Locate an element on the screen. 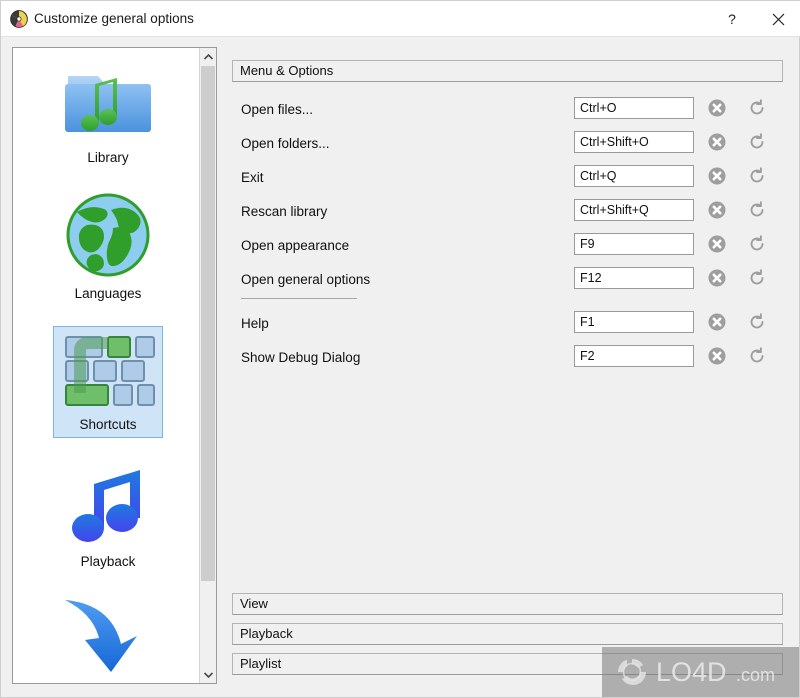 The image size is (800, 698). shortcut-row: Open appearance is located at coordinates (508, 246).